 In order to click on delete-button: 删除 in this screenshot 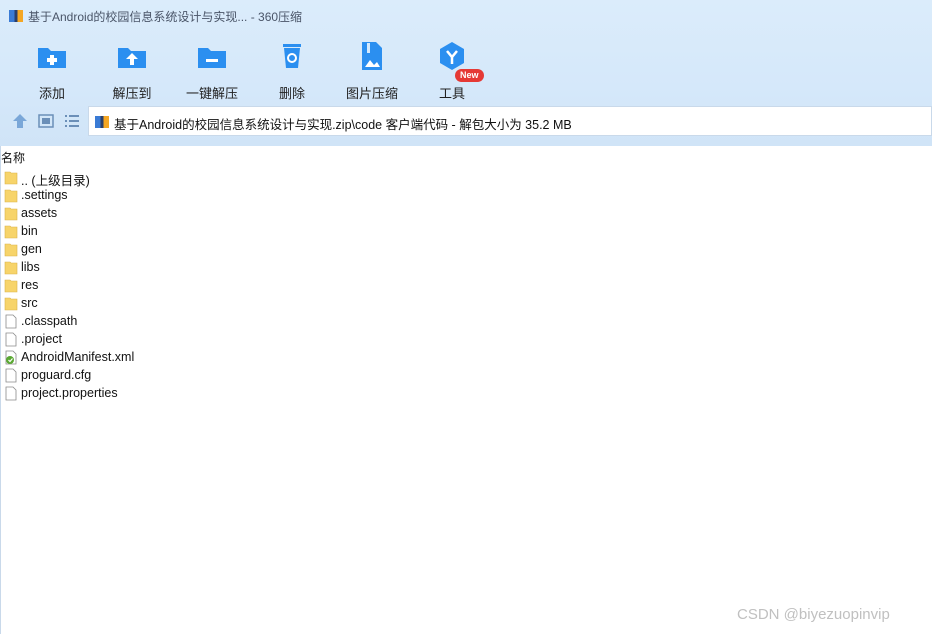, I will do `click(292, 69)`.